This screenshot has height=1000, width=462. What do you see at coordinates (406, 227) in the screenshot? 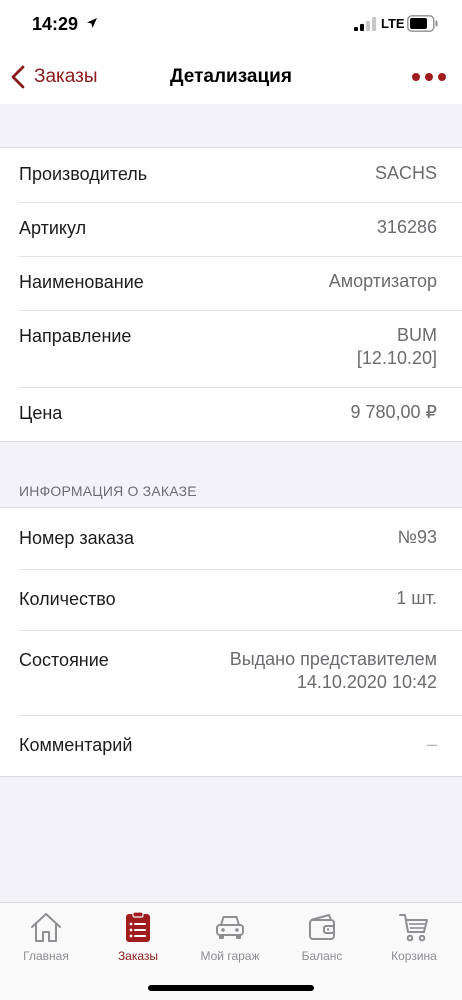
I see `article-value: 316286` at bounding box center [406, 227].